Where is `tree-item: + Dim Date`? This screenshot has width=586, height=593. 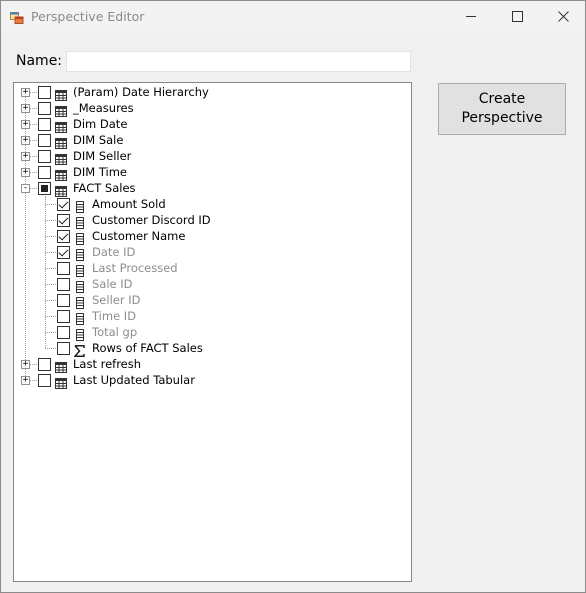 tree-item: + Dim Date is located at coordinates (211, 124).